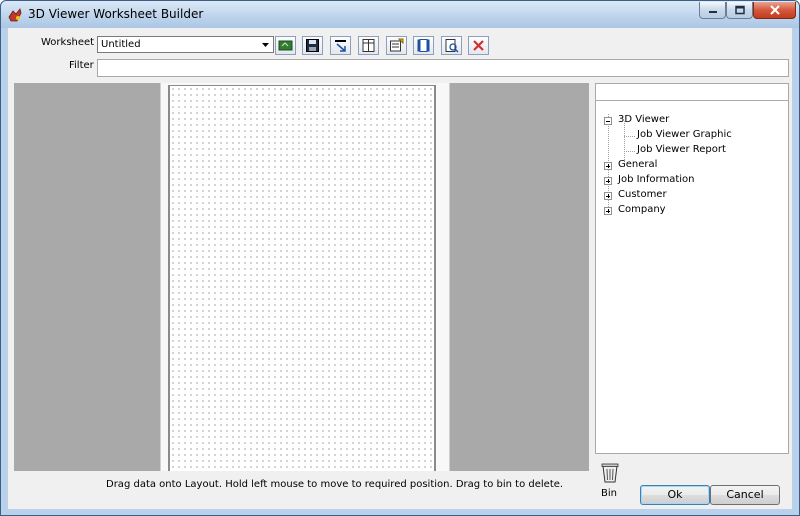 This screenshot has width=800, height=516. I want to click on worksheet-select: Untitled, so click(185, 44).